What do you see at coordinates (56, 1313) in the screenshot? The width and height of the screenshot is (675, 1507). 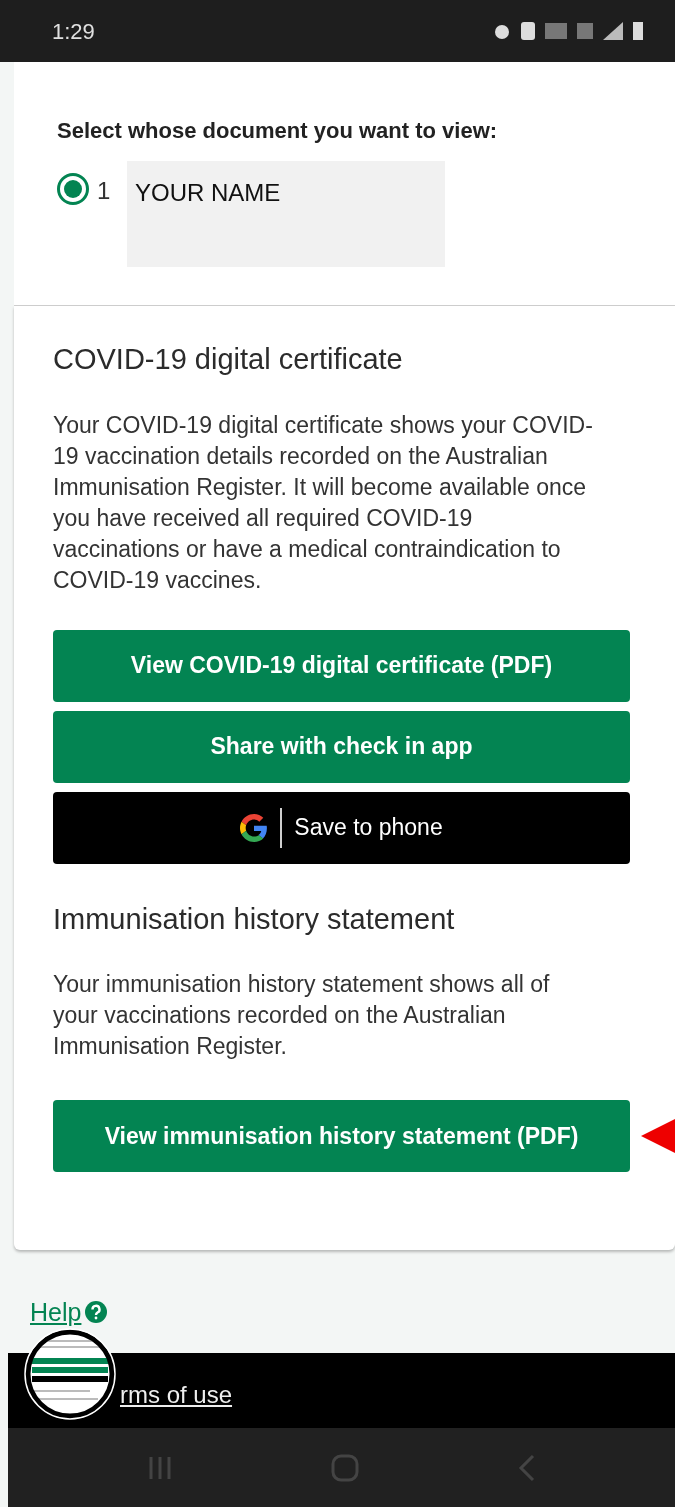 I see `help-link: Help` at bounding box center [56, 1313].